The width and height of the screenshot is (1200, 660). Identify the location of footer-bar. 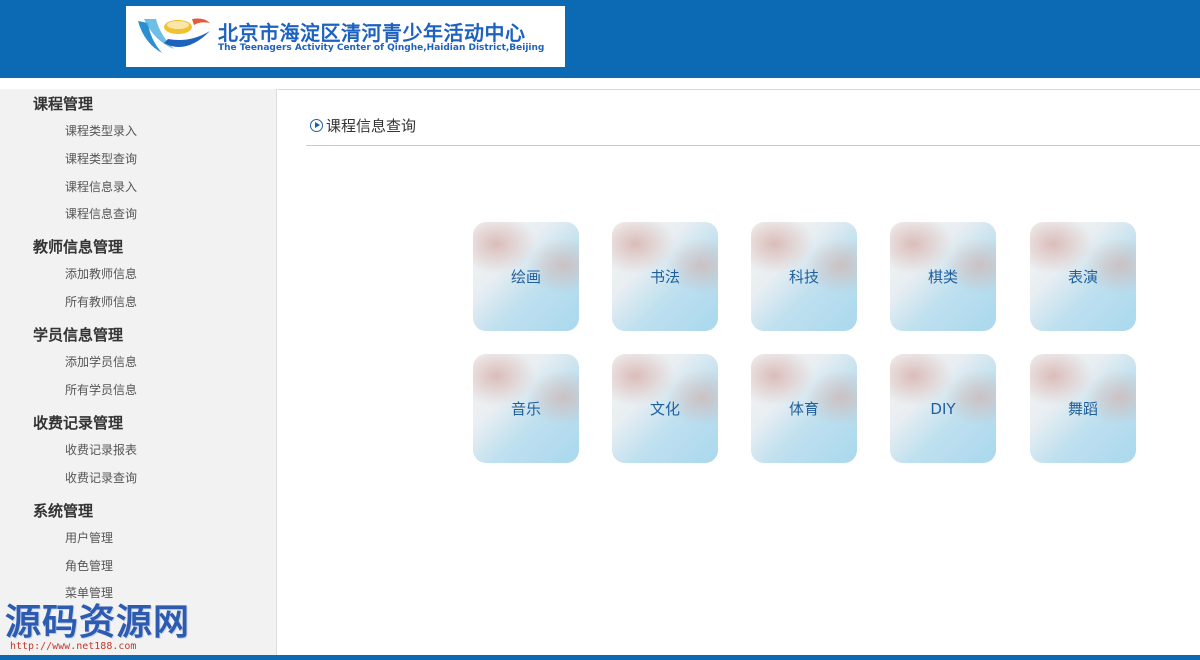
(600, 657).